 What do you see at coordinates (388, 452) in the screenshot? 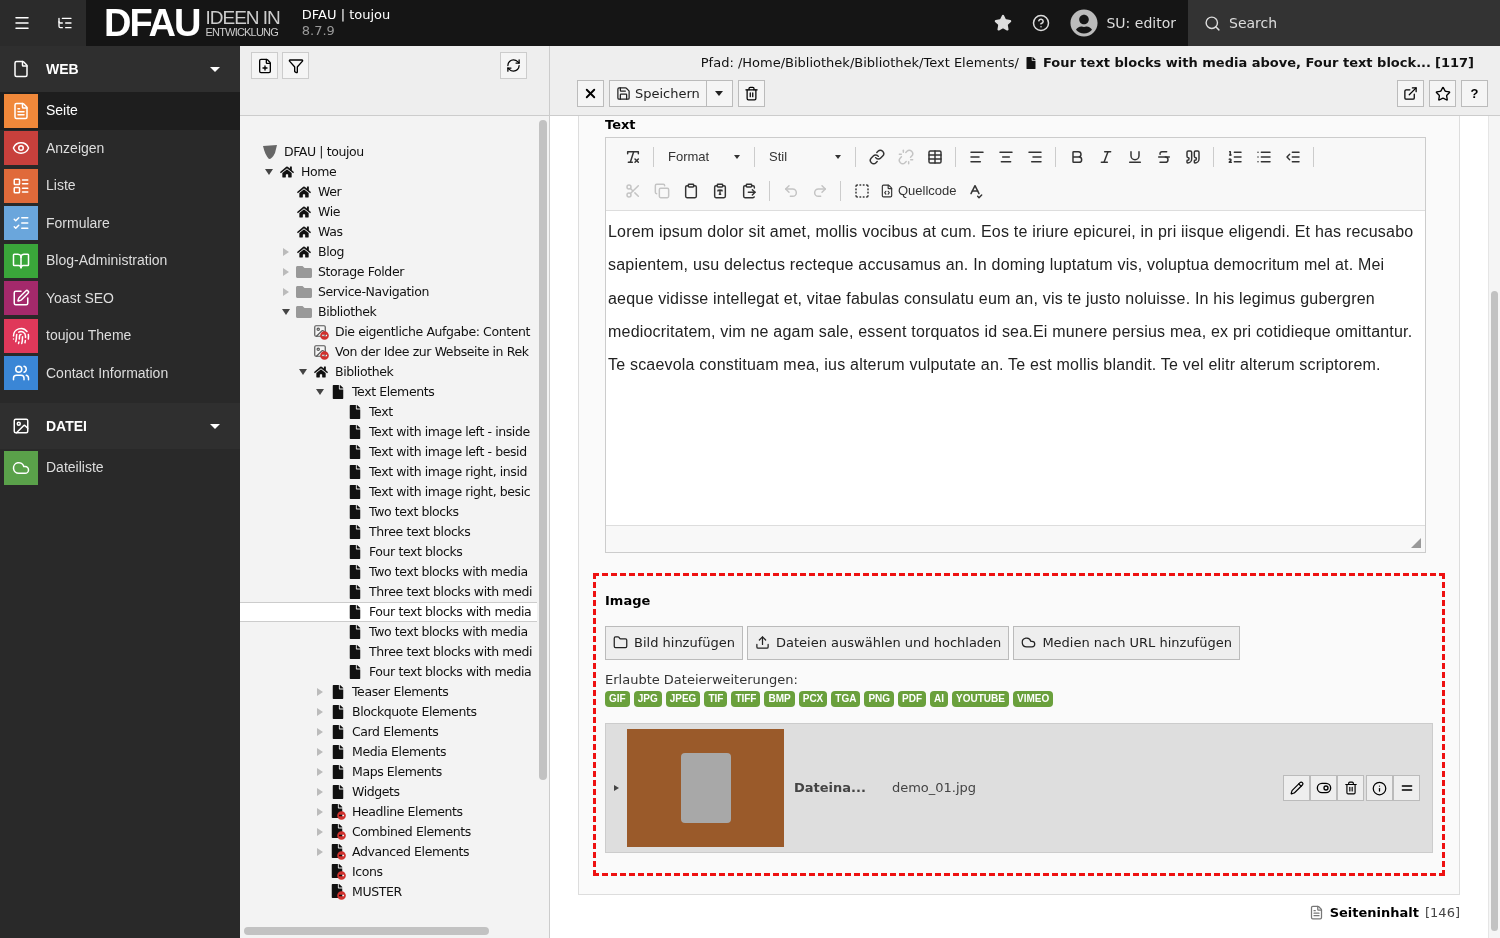
I see `tree-item: Text with image left - besid` at bounding box center [388, 452].